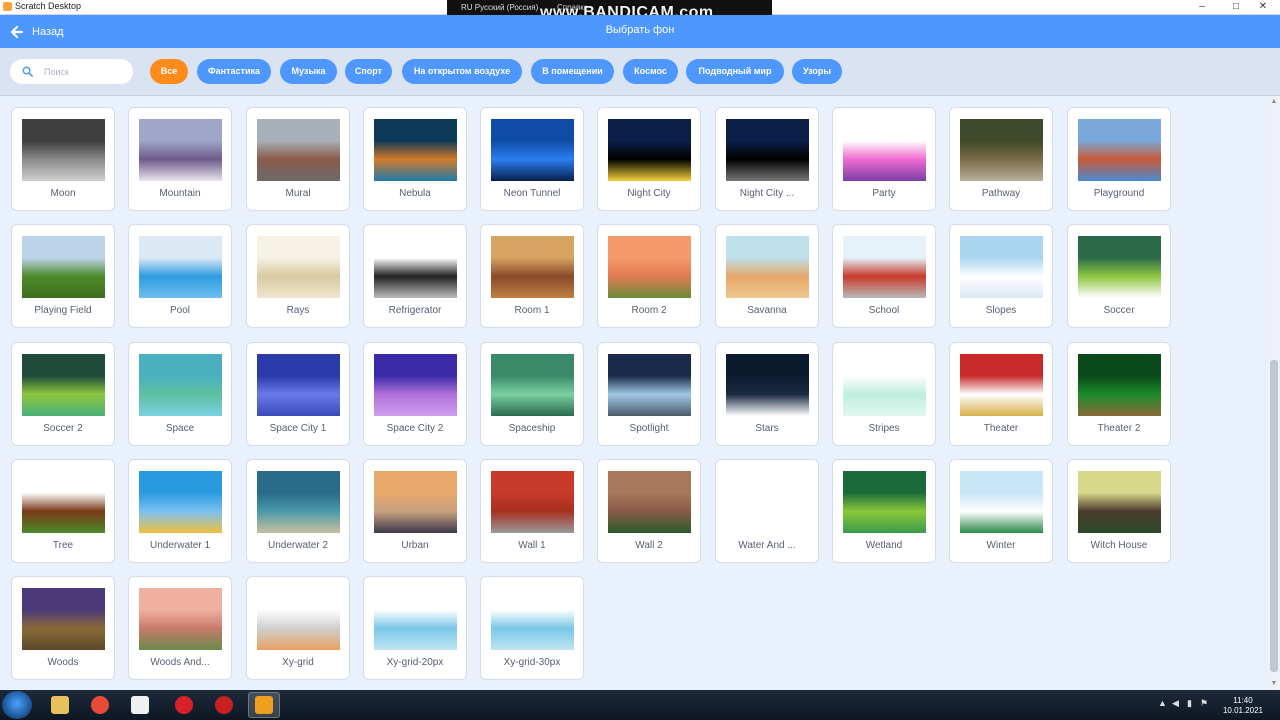 The width and height of the screenshot is (1280, 720). I want to click on backdrop-tile: Xy-grid-20px, so click(415, 628).